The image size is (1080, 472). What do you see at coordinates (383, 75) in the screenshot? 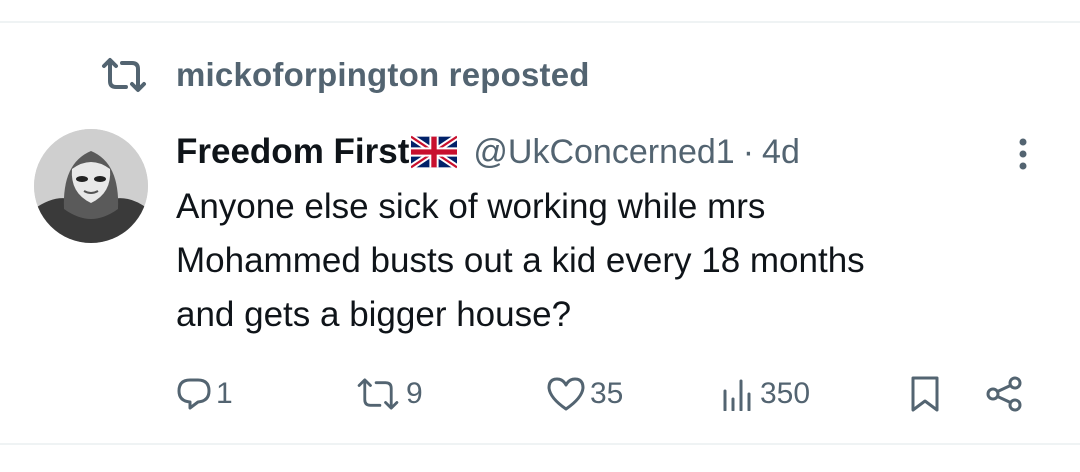
I see `repost-label: mickoforpington reposted` at bounding box center [383, 75].